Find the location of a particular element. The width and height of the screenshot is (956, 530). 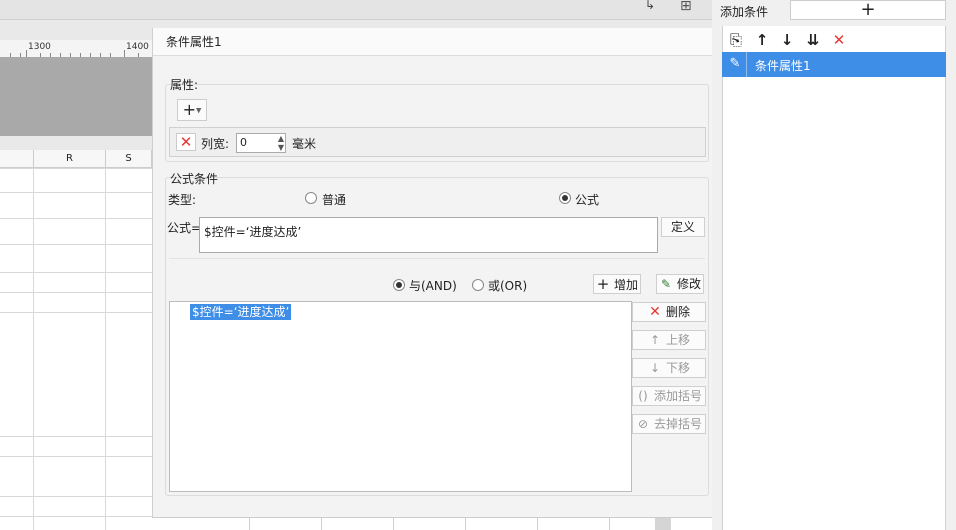

sheet-bottom-strip is located at coordinates (436, 523).